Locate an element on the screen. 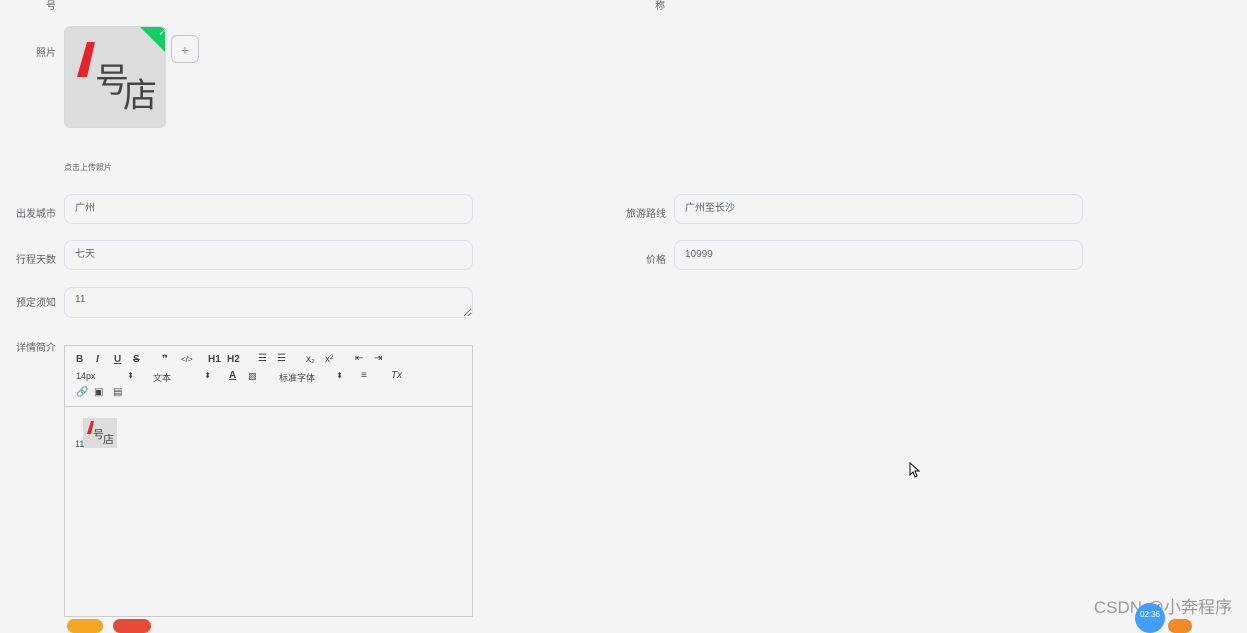 The image size is (1247, 633). cancel-button is located at coordinates (132, 626).